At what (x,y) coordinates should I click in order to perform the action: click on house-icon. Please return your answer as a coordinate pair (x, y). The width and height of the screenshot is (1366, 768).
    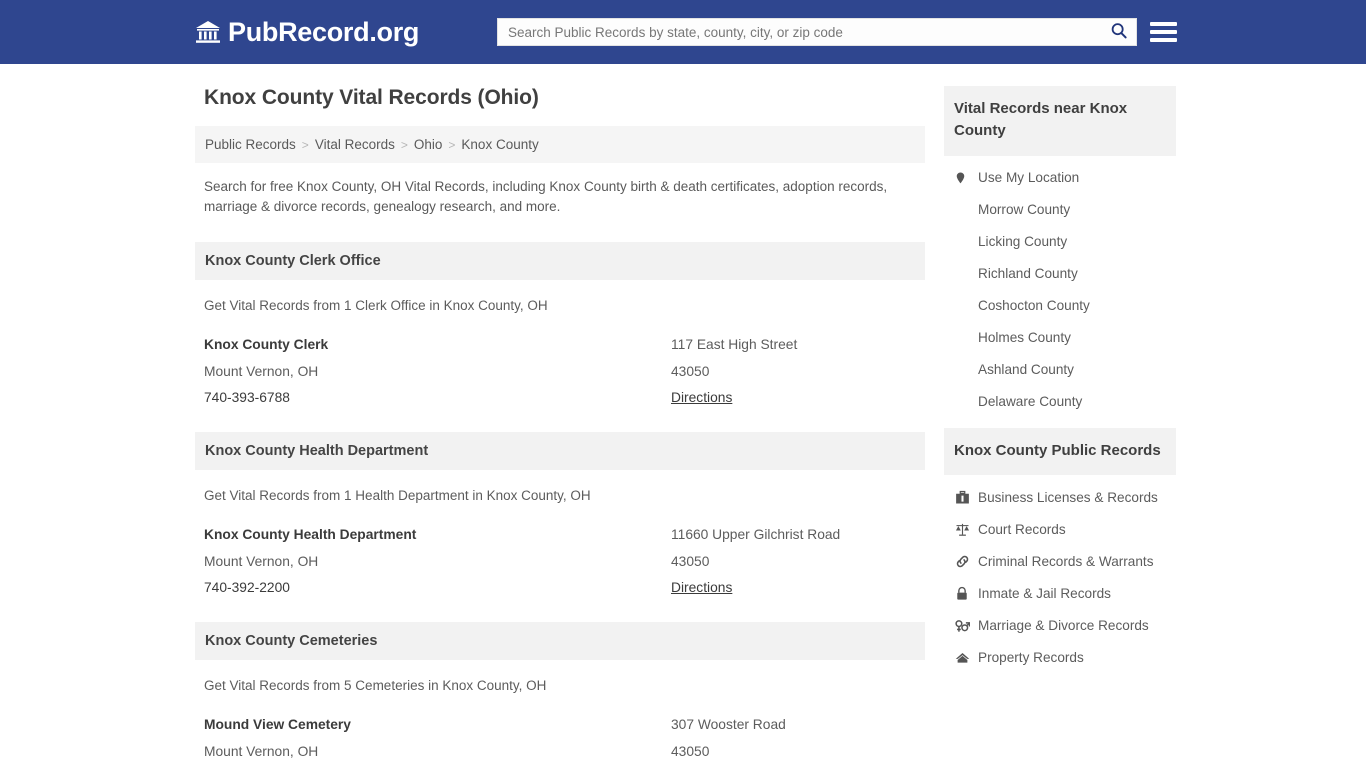
    Looking at the image, I should click on (962, 657).